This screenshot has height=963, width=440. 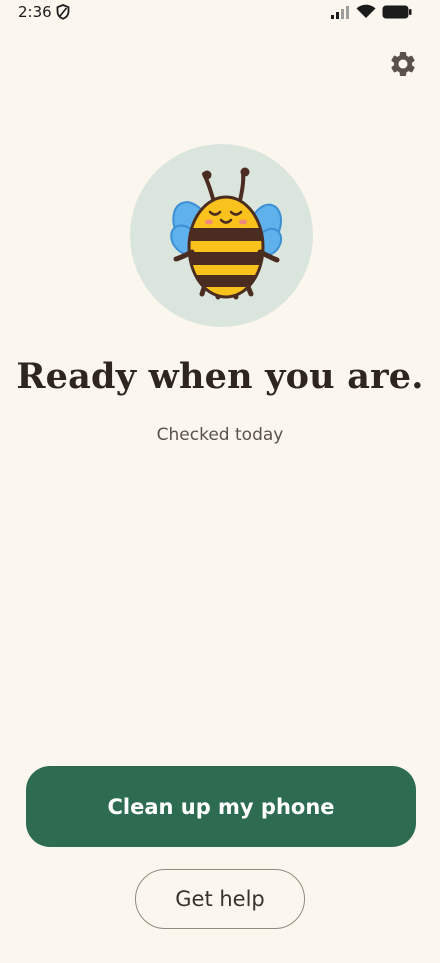 I want to click on gear-icon, so click(x=403, y=63).